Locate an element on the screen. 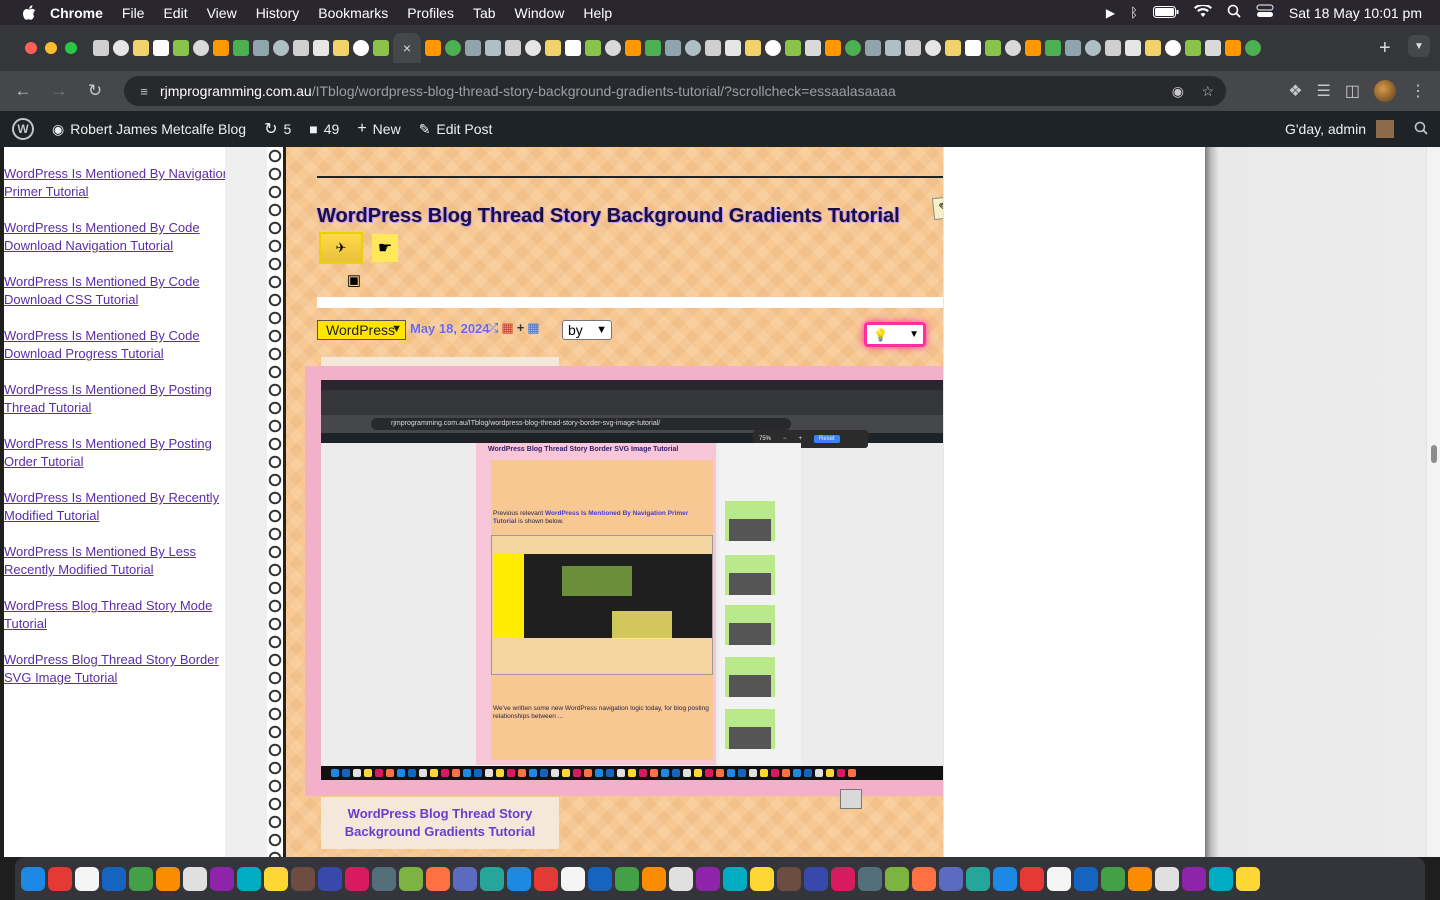  lightbulb-select: 💡 ▼ is located at coordinates (895, 334).